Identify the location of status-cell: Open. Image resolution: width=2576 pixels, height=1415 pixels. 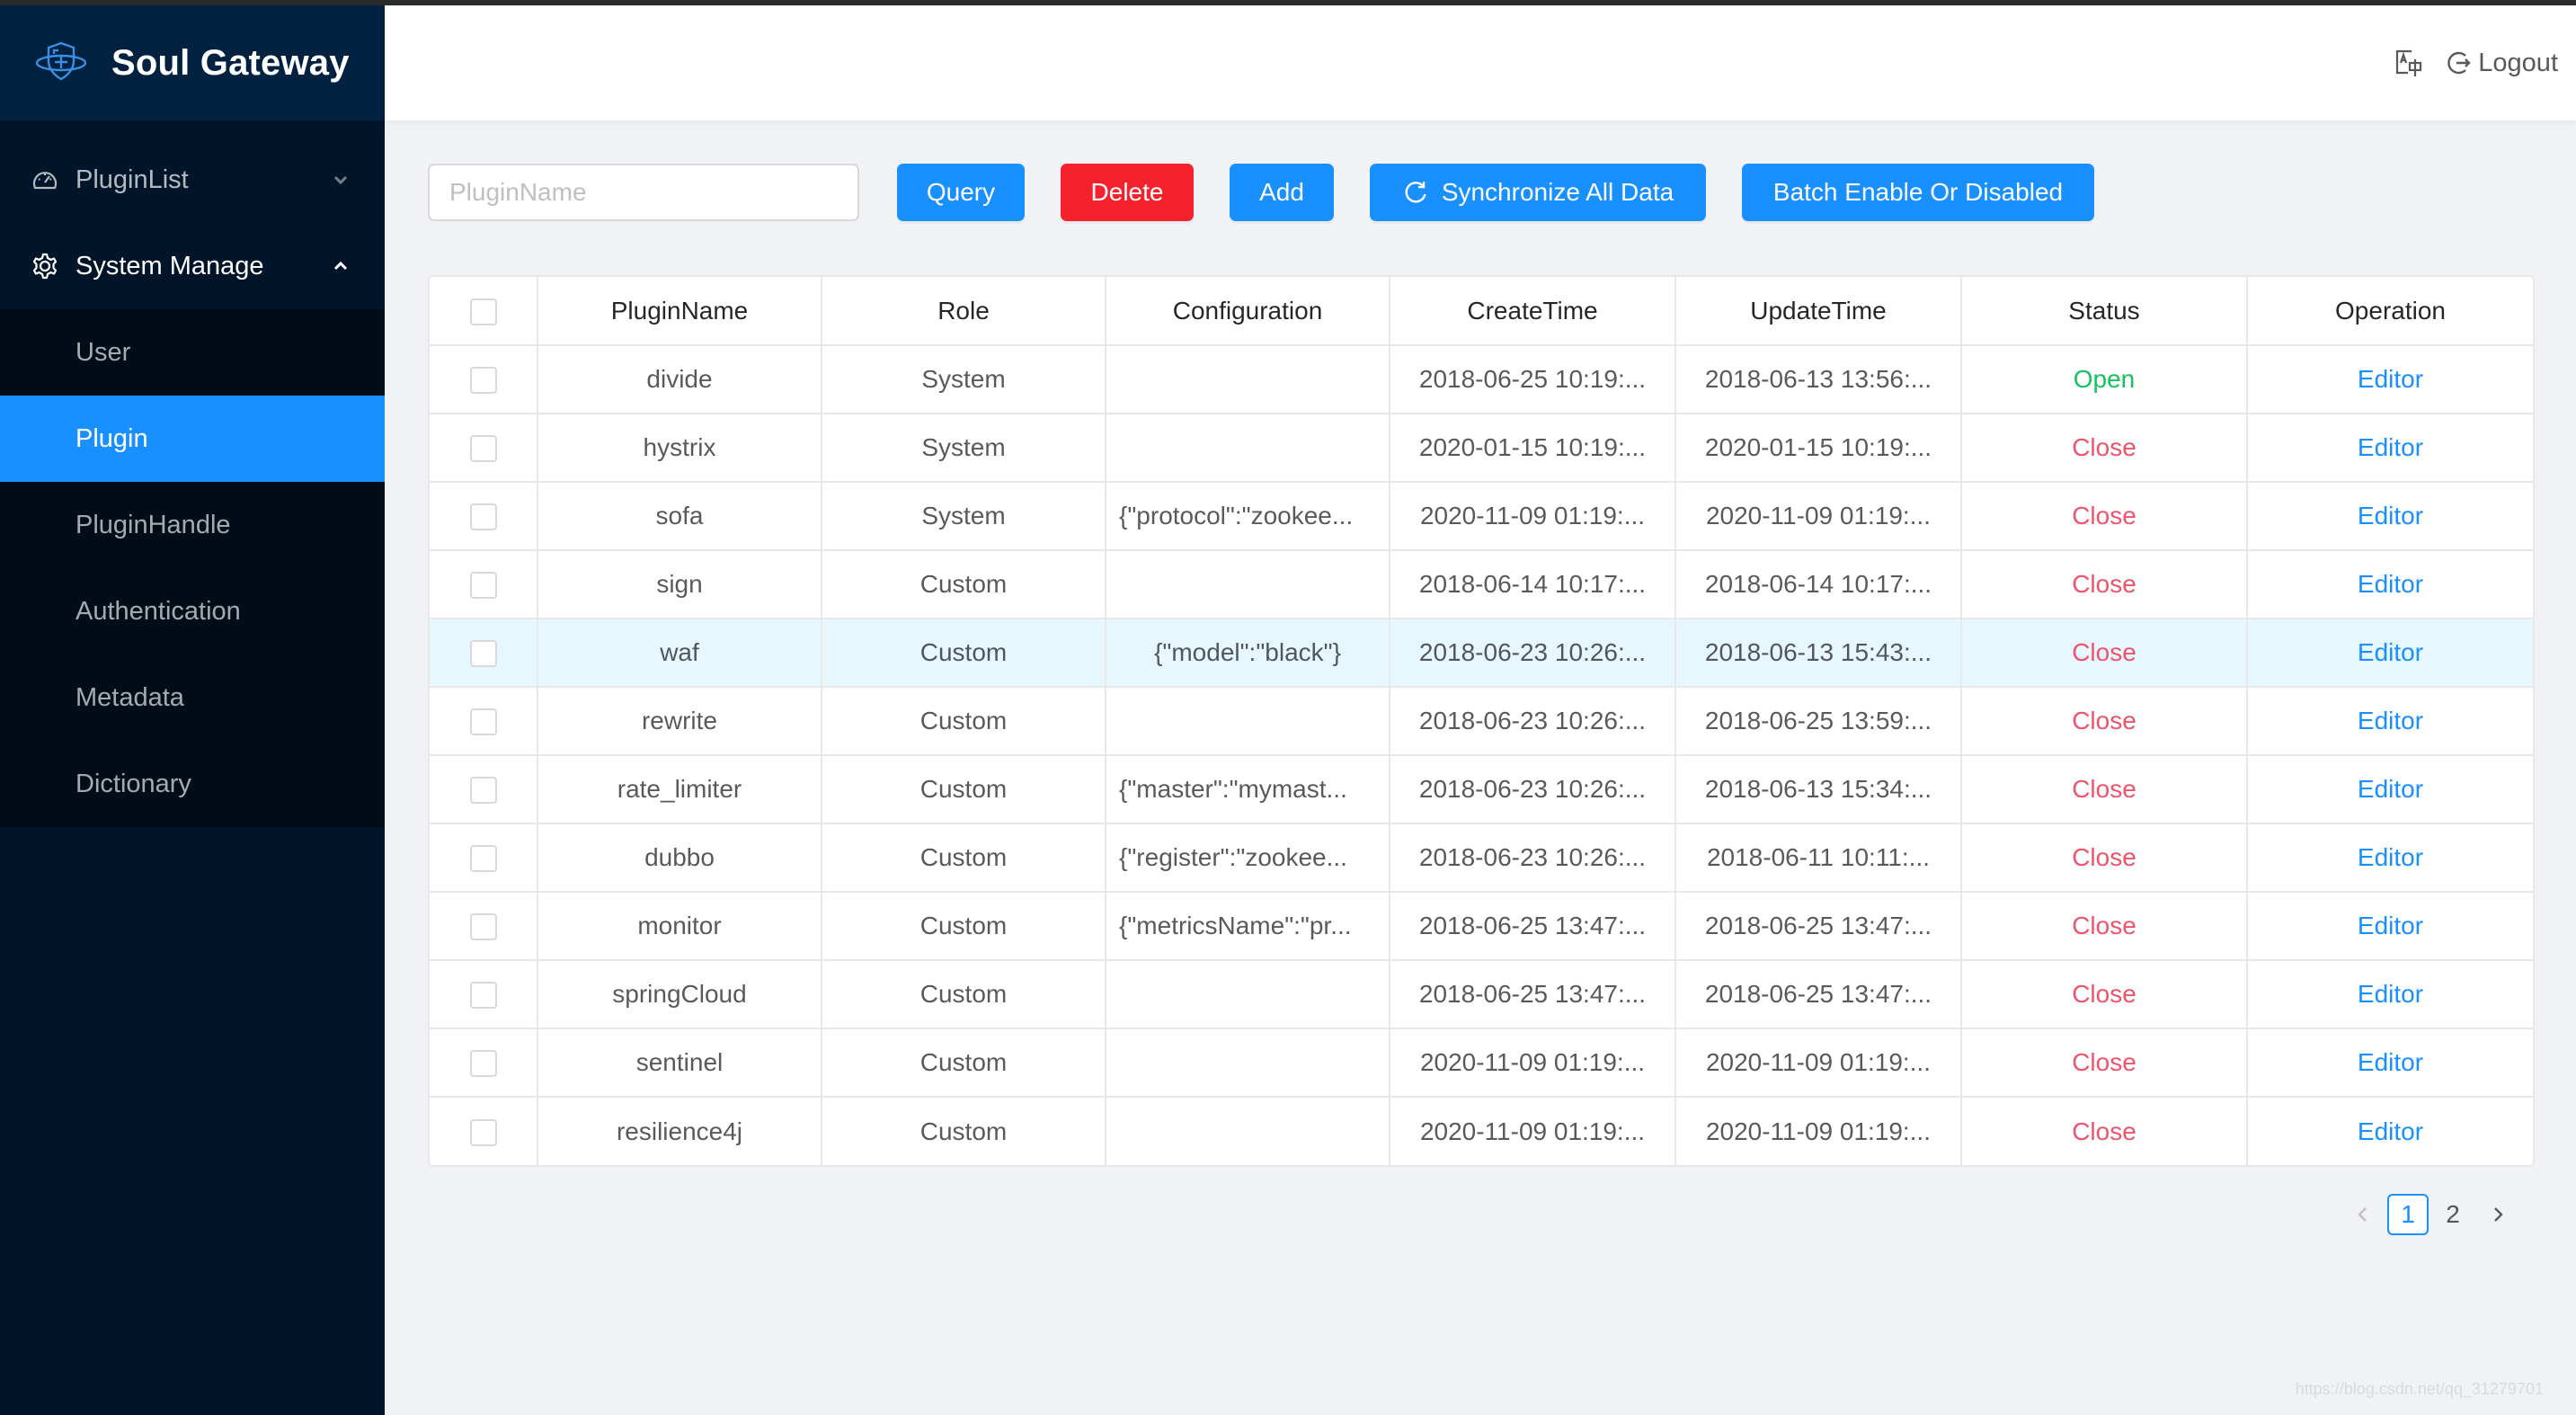
(2104, 379).